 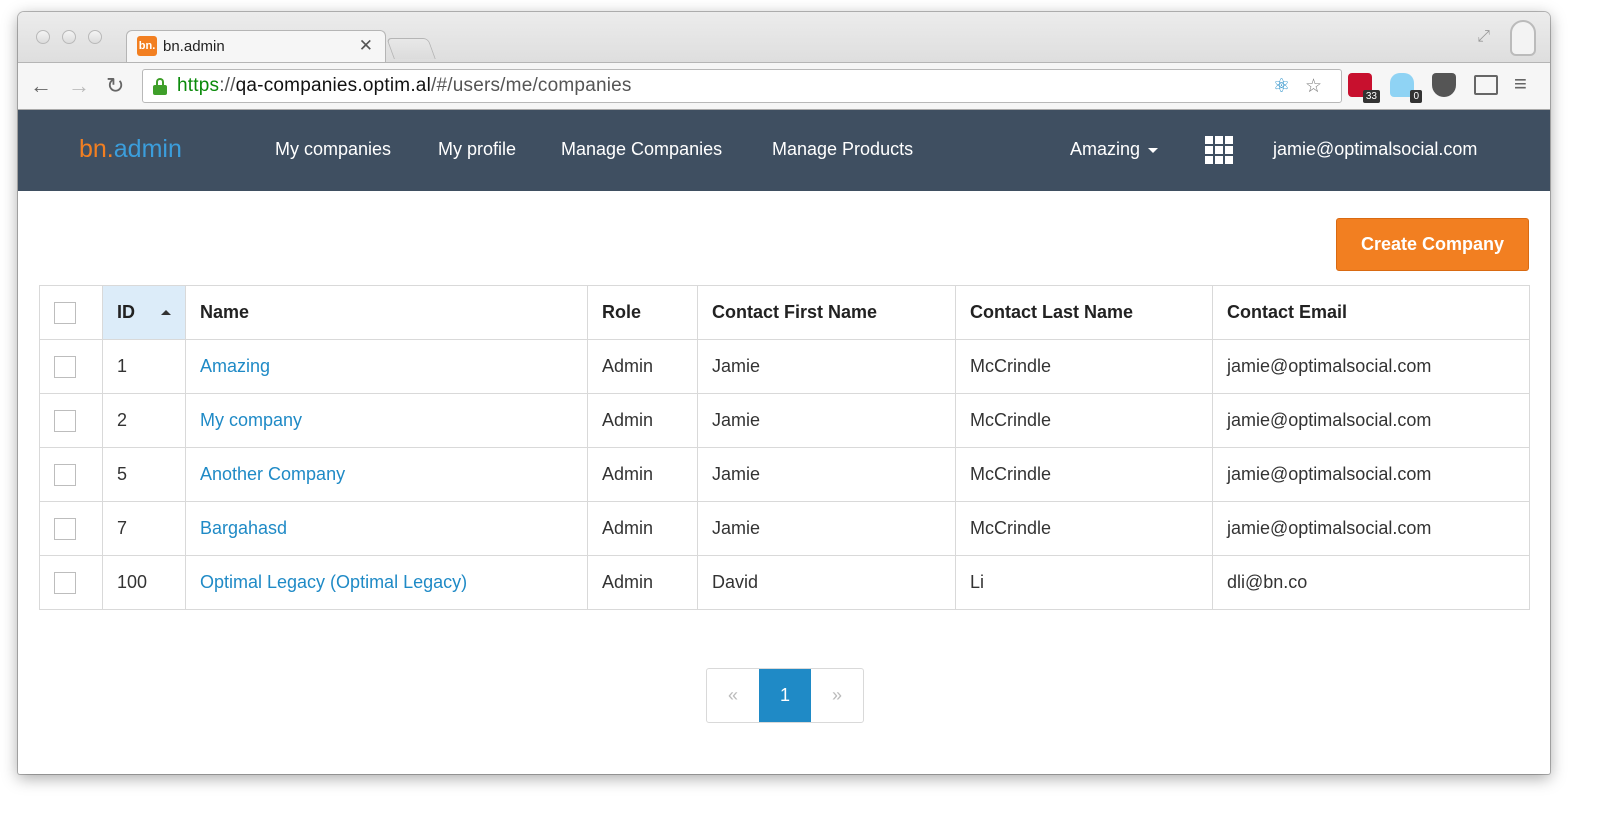 What do you see at coordinates (386, 366) in the screenshot?
I see `cell-name: Amazing` at bounding box center [386, 366].